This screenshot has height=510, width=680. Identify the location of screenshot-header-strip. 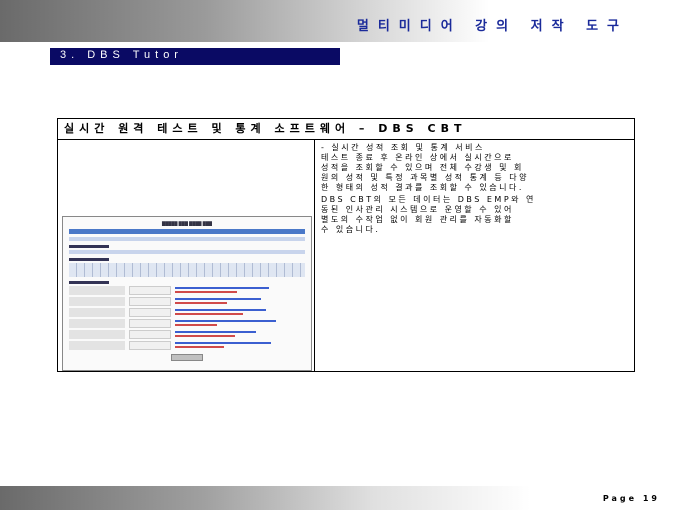
(187, 231).